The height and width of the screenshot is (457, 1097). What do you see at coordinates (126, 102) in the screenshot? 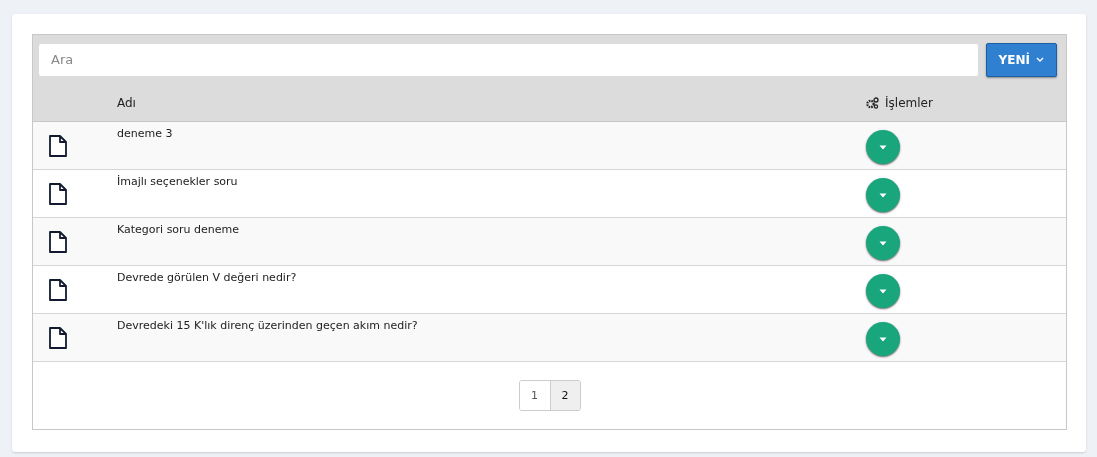
I see `column-header: Adı` at bounding box center [126, 102].